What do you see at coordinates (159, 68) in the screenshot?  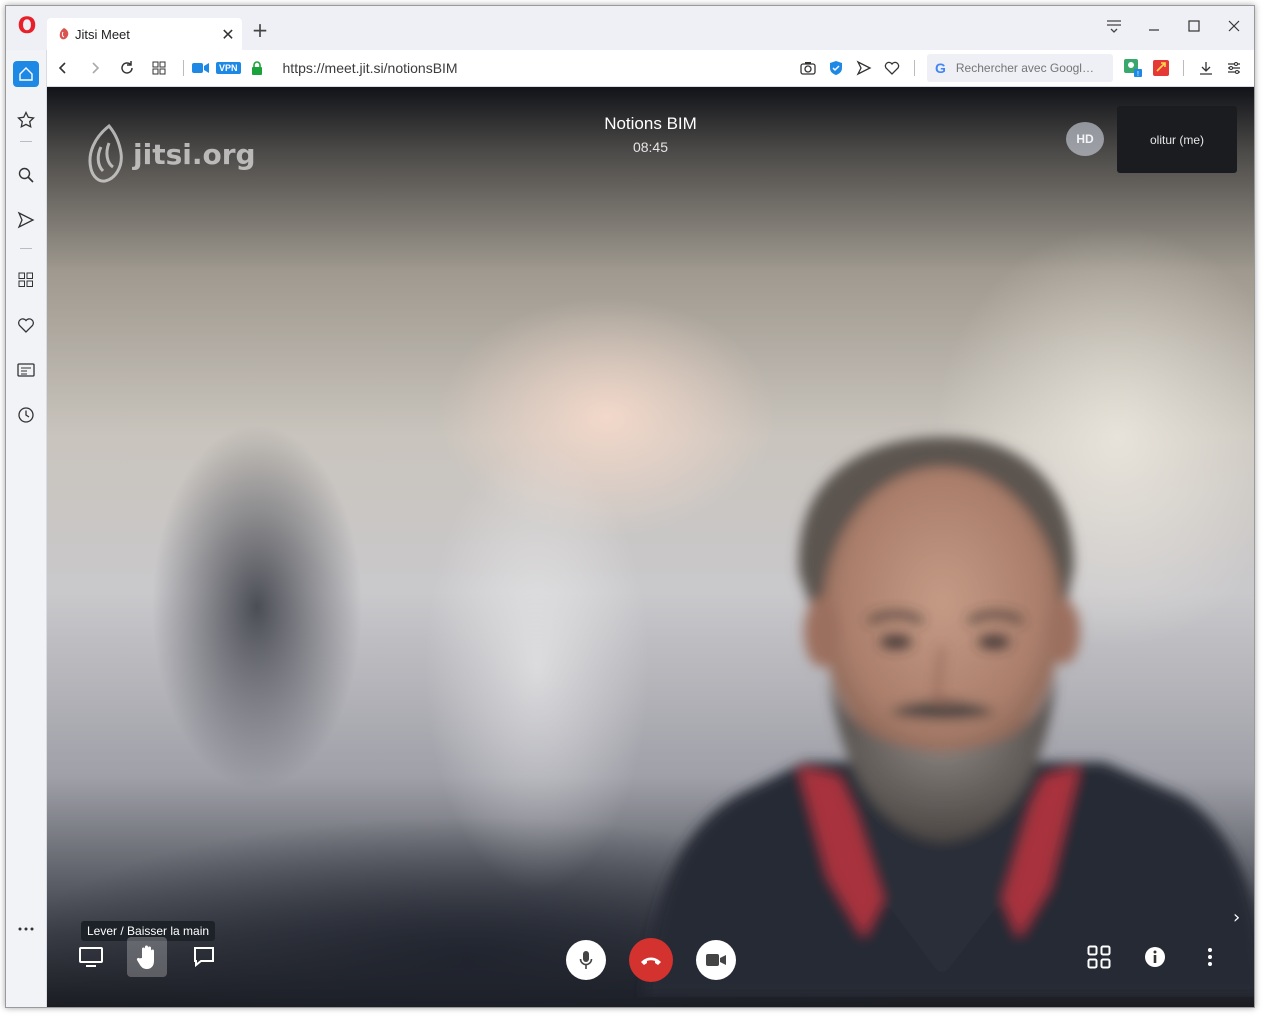 I see `tabs-overview-icon` at bounding box center [159, 68].